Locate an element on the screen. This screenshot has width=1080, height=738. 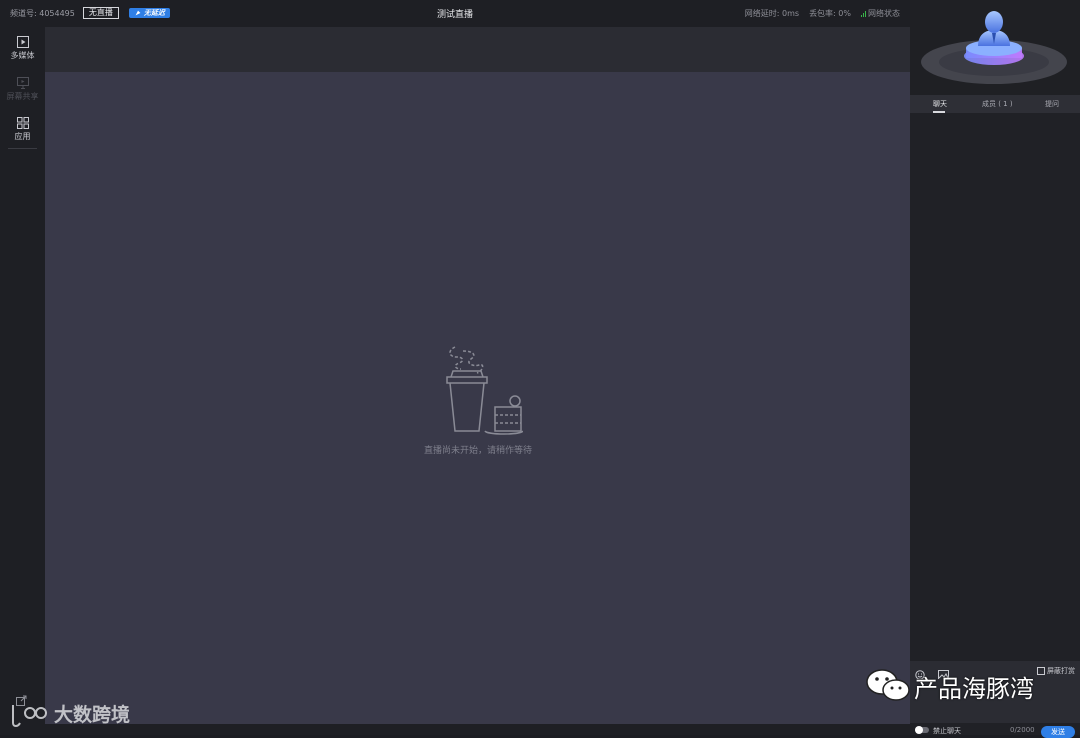
tab-members: 成员 ( 1 ) is located at coordinates (997, 104).